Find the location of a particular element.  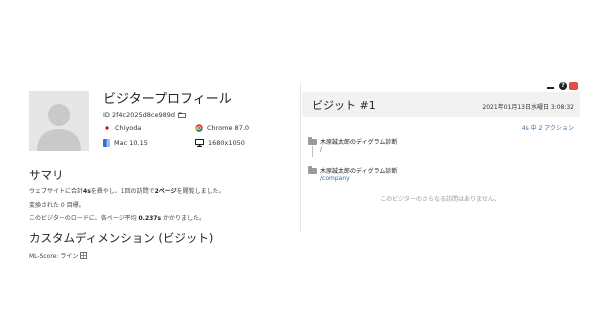

visit-title: ビジット #1 is located at coordinates (344, 105).